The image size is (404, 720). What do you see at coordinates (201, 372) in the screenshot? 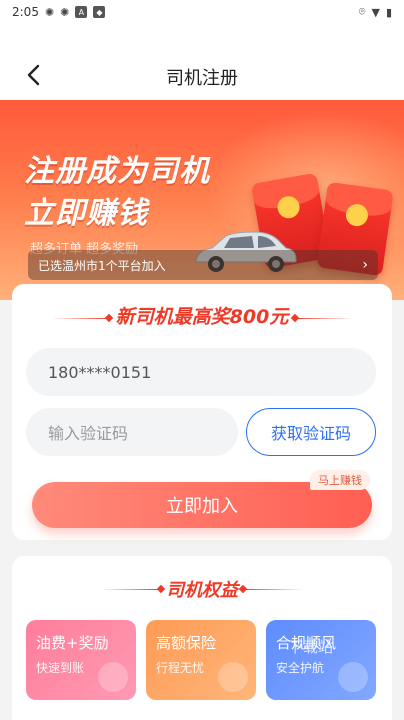
I see `phone-field: 180****0151` at bounding box center [201, 372].